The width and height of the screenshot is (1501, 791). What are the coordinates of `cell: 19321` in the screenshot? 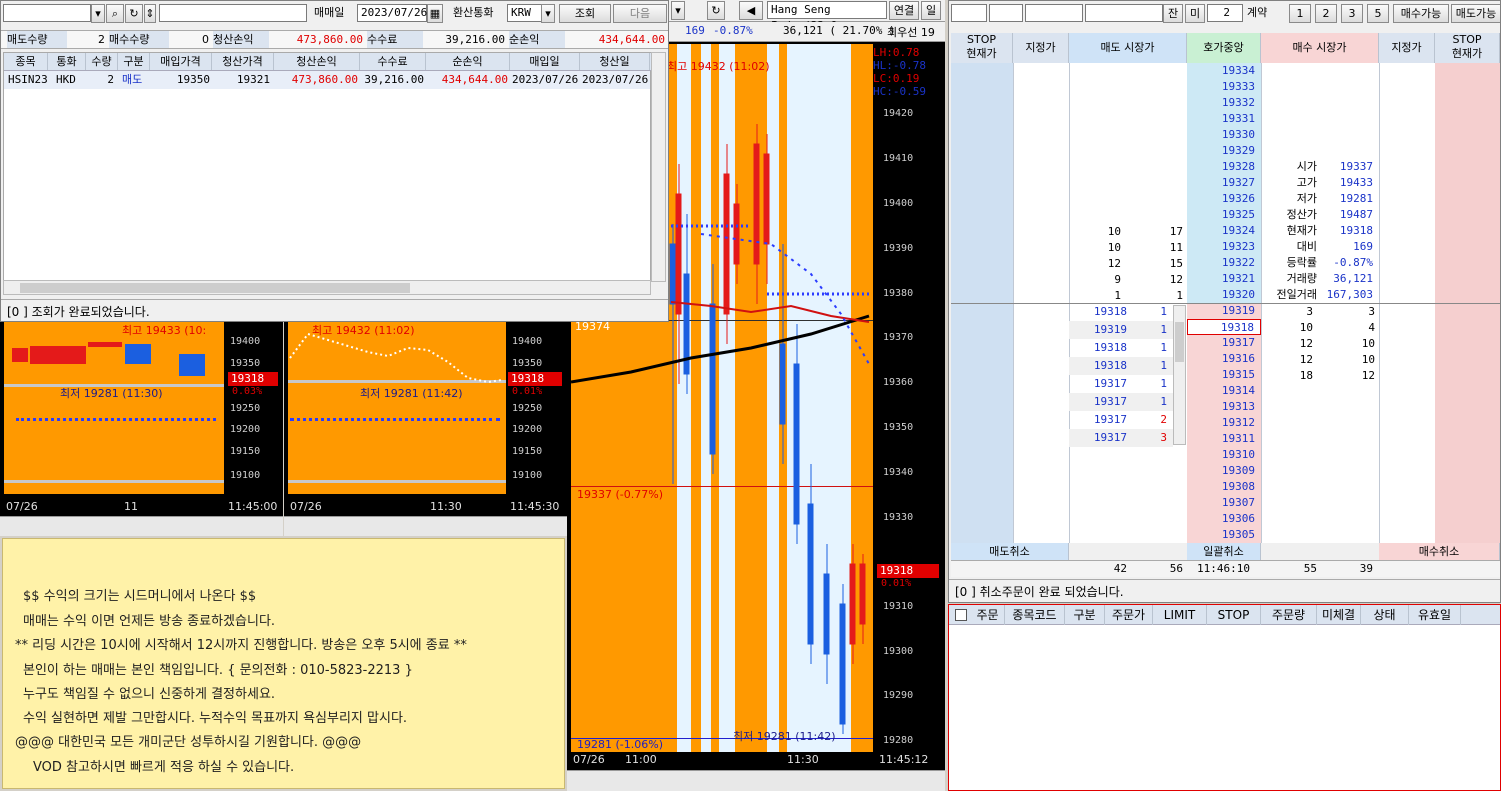 It's located at (253, 79).